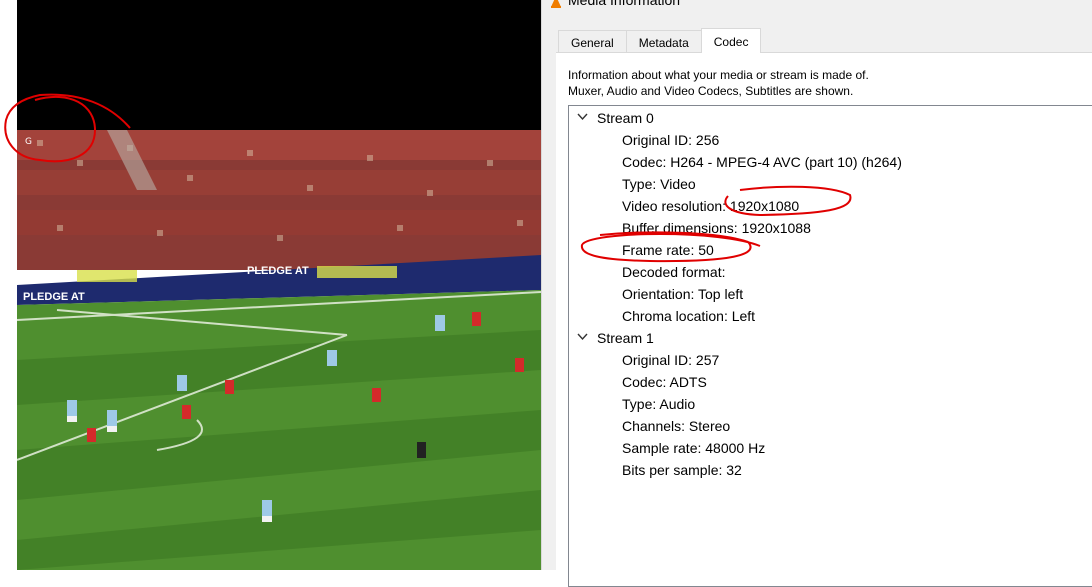 Image resolution: width=1092 pixels, height=587 pixels. I want to click on tree-item-property: Original ID: 257, so click(670, 360).